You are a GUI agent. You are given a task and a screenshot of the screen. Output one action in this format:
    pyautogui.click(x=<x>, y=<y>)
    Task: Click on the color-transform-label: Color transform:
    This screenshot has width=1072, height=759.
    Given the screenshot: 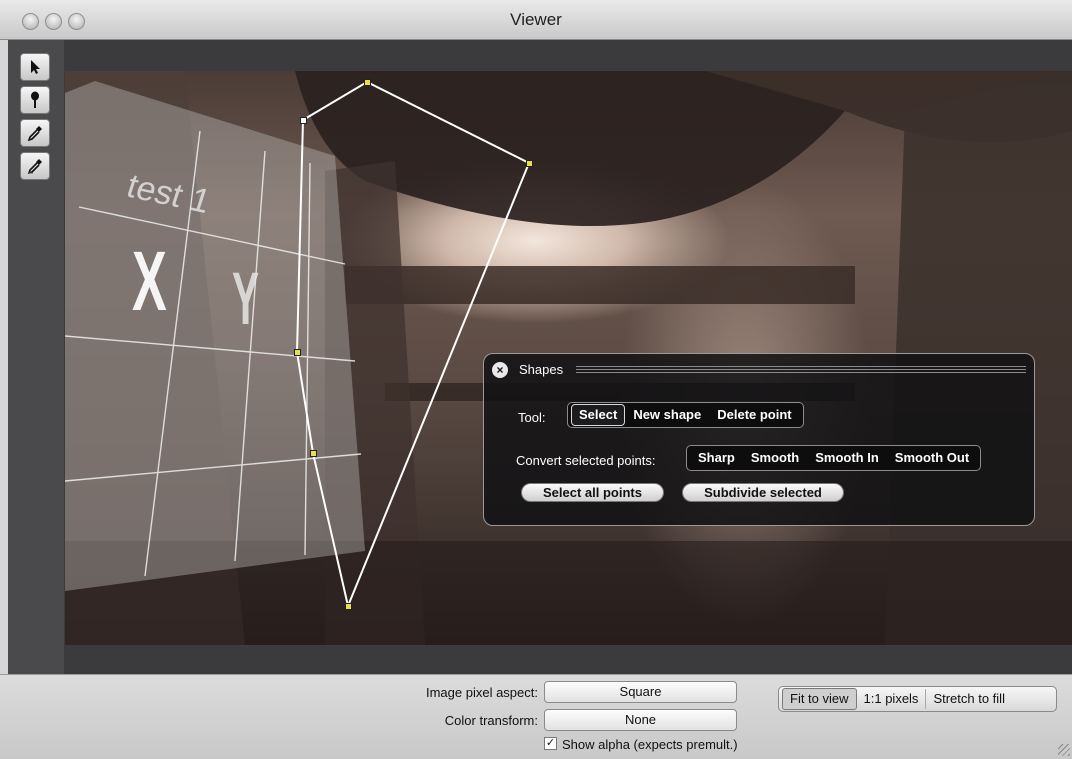 What is the action you would take?
    pyautogui.click(x=491, y=720)
    